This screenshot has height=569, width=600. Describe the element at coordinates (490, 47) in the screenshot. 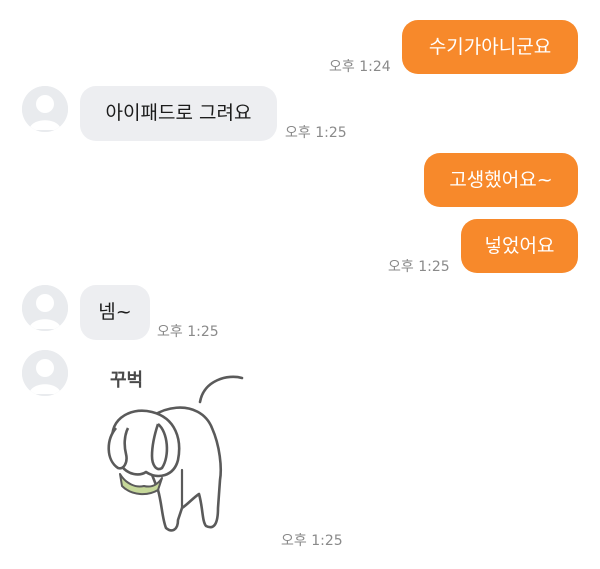

I see `outgoing-message-bubble: 수기가아니군요` at that location.